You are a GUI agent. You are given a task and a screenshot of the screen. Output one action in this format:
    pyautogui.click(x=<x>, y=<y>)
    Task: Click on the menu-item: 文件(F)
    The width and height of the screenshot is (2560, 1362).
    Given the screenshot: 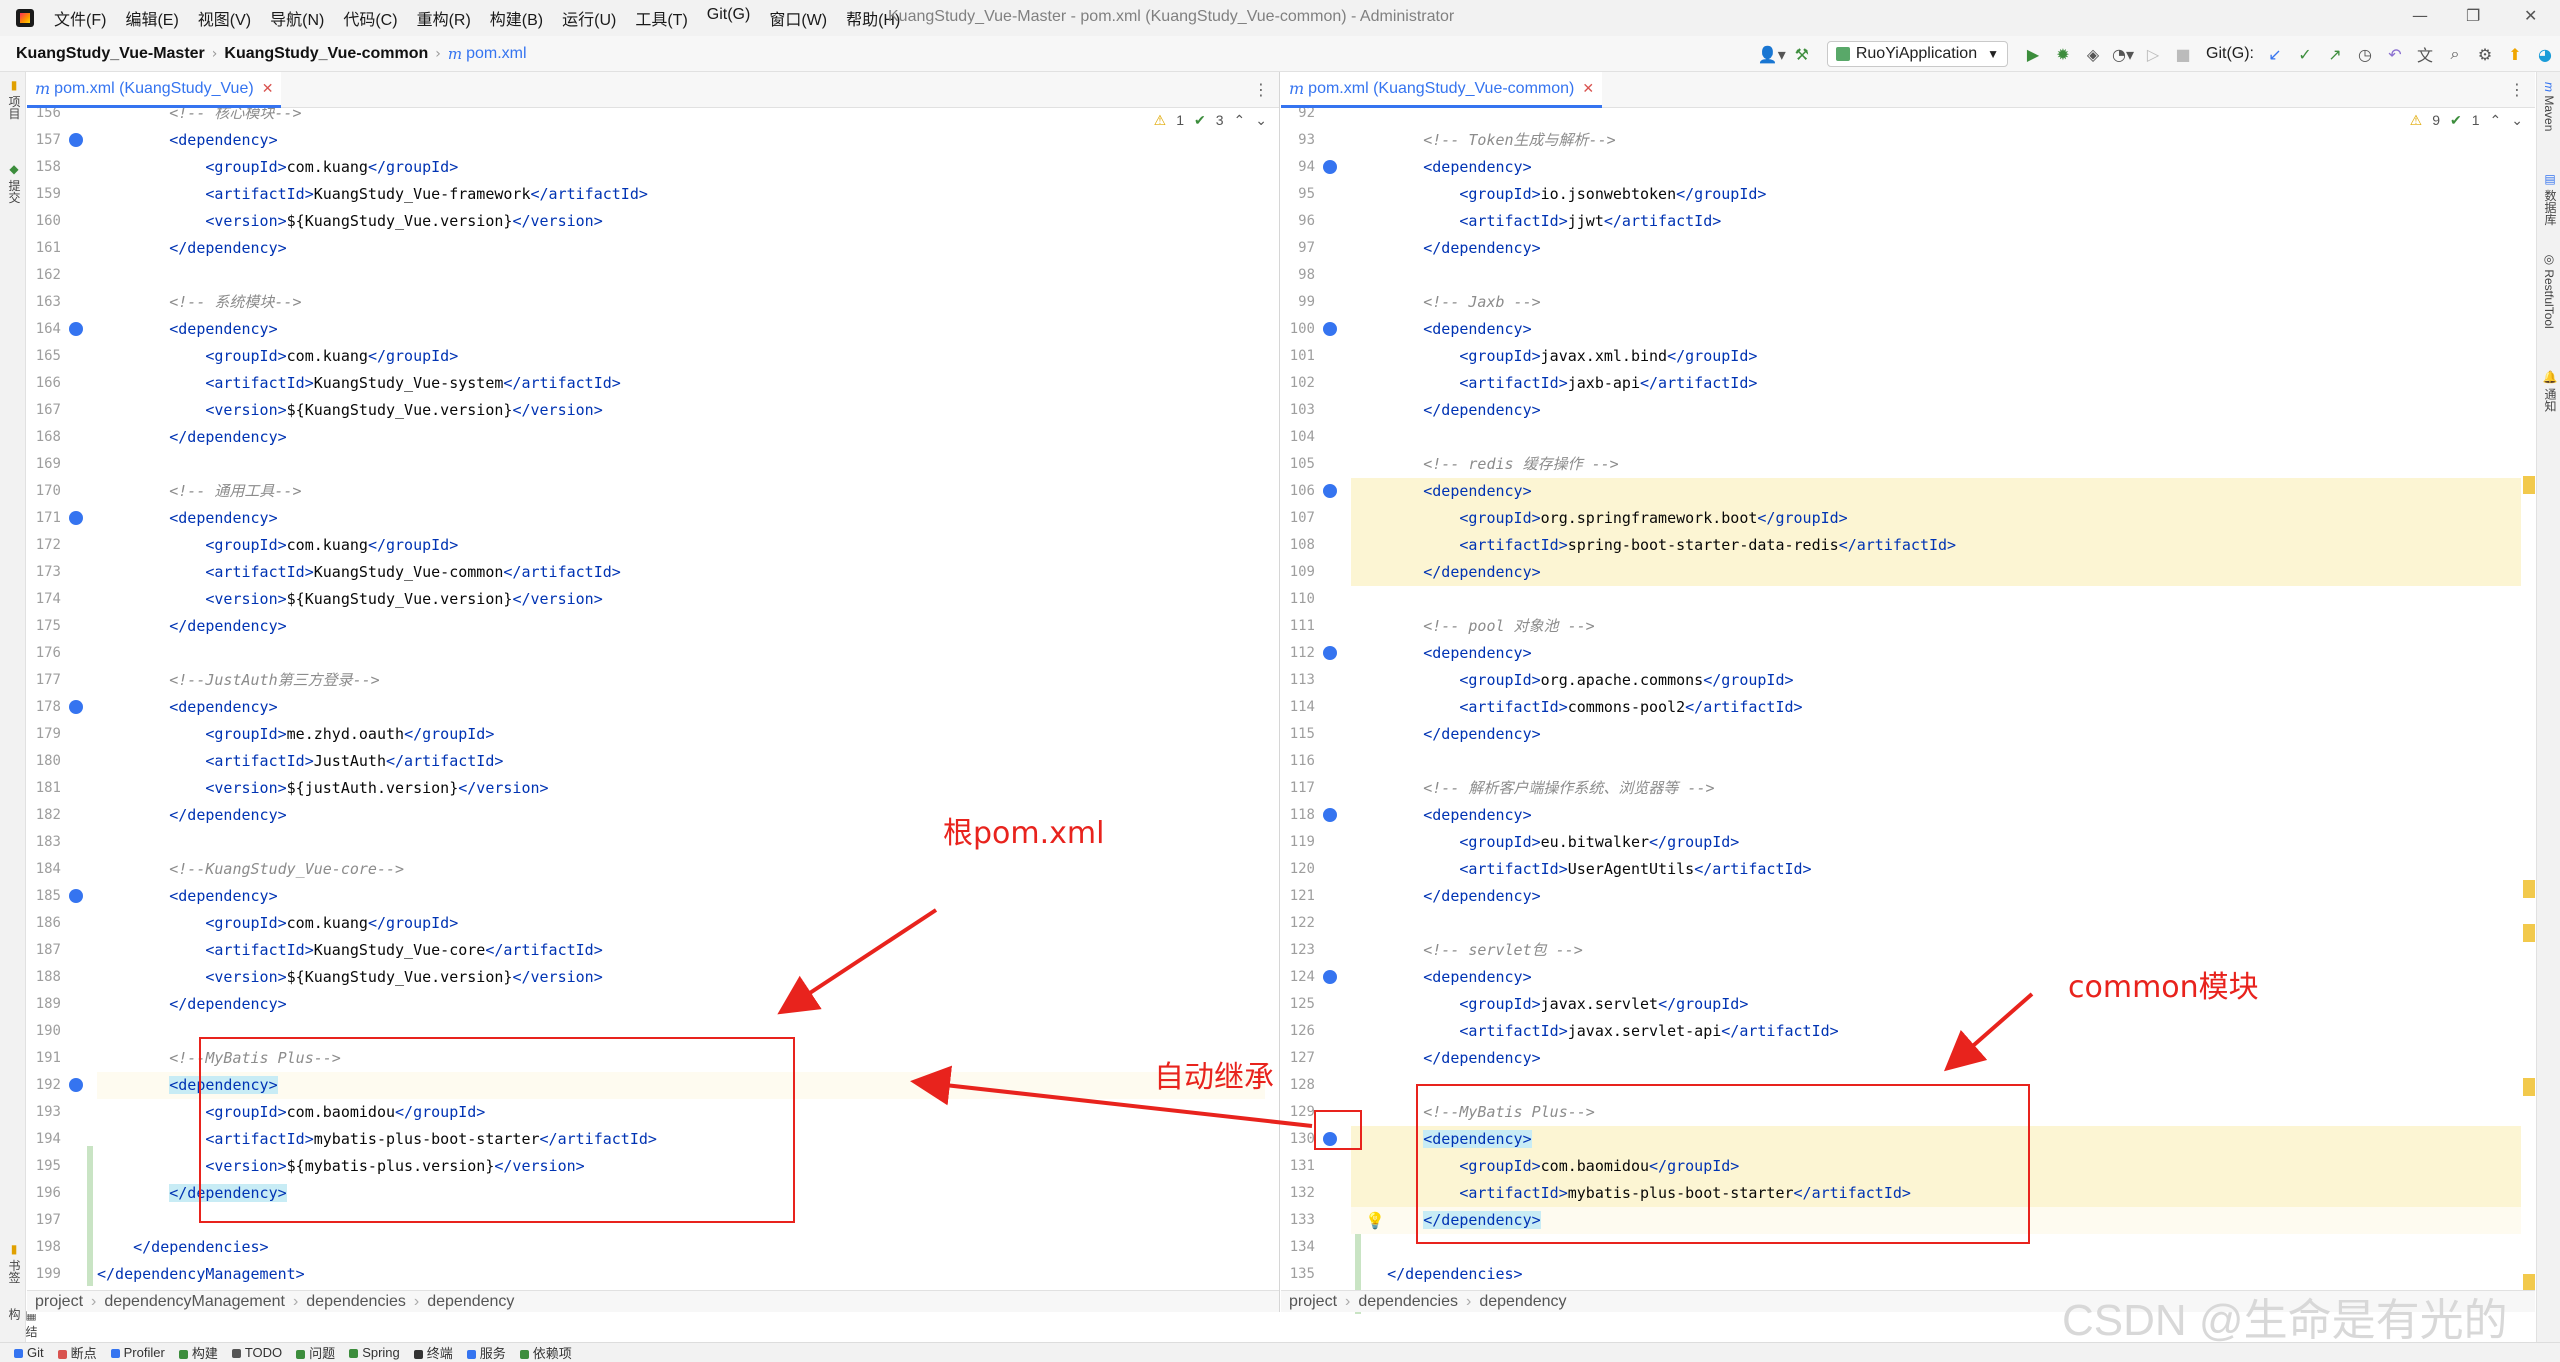 What is the action you would take?
    pyautogui.click(x=80, y=18)
    